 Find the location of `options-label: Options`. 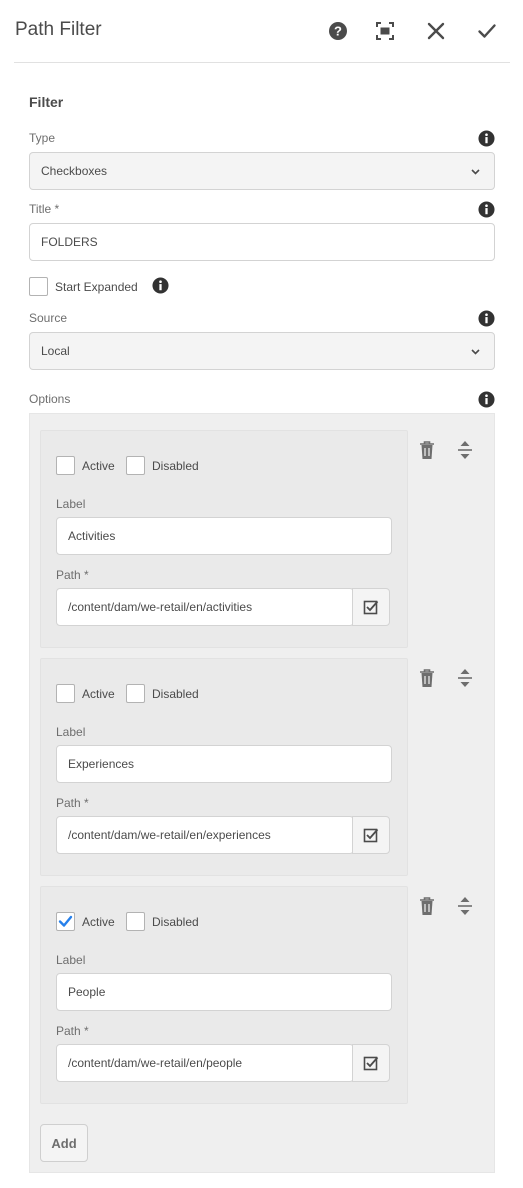

options-label: Options is located at coordinates (50, 399).